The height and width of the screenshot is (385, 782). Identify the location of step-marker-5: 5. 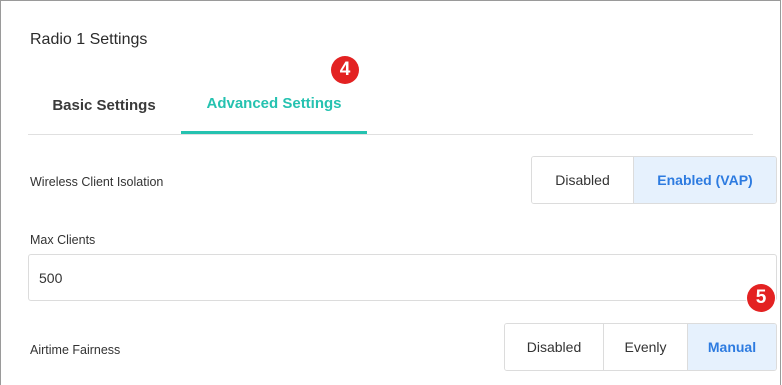
(761, 298).